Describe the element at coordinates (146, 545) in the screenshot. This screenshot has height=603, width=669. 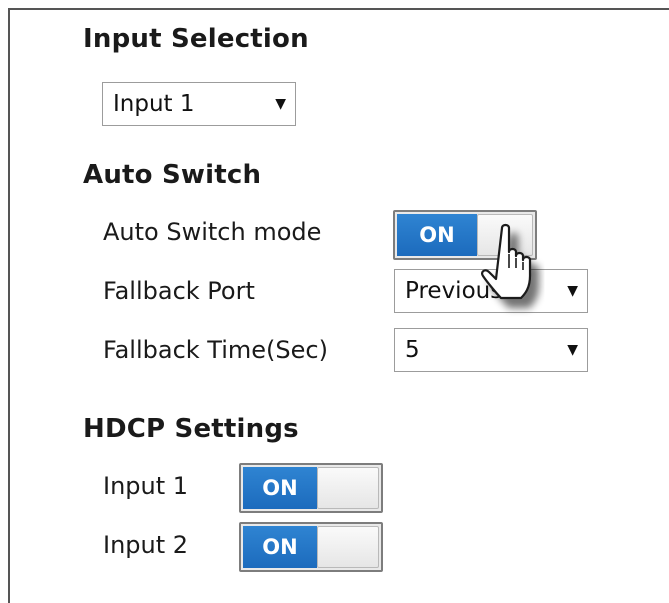
I see `hdcp-input2-label: Input 2` at that location.